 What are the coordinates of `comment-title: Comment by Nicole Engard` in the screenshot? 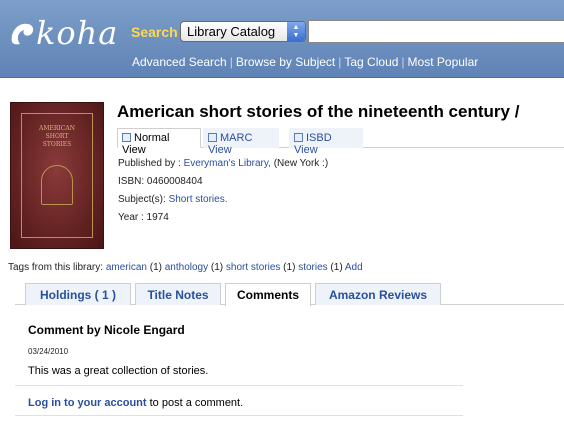 It's located at (106, 330).